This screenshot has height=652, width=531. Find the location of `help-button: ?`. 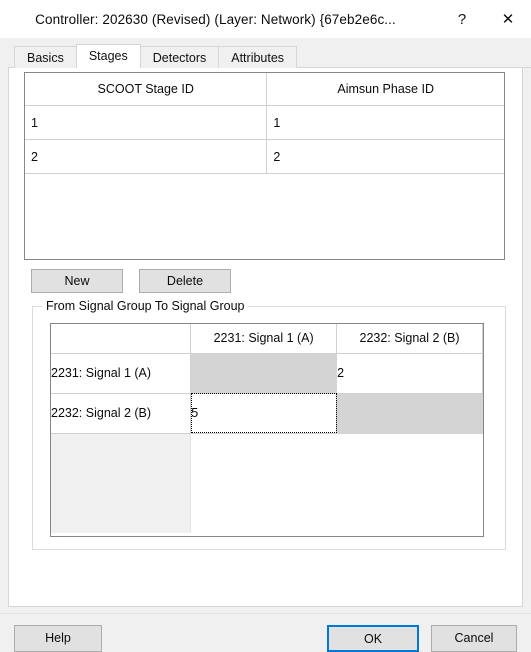

help-button: ? is located at coordinates (462, 19).